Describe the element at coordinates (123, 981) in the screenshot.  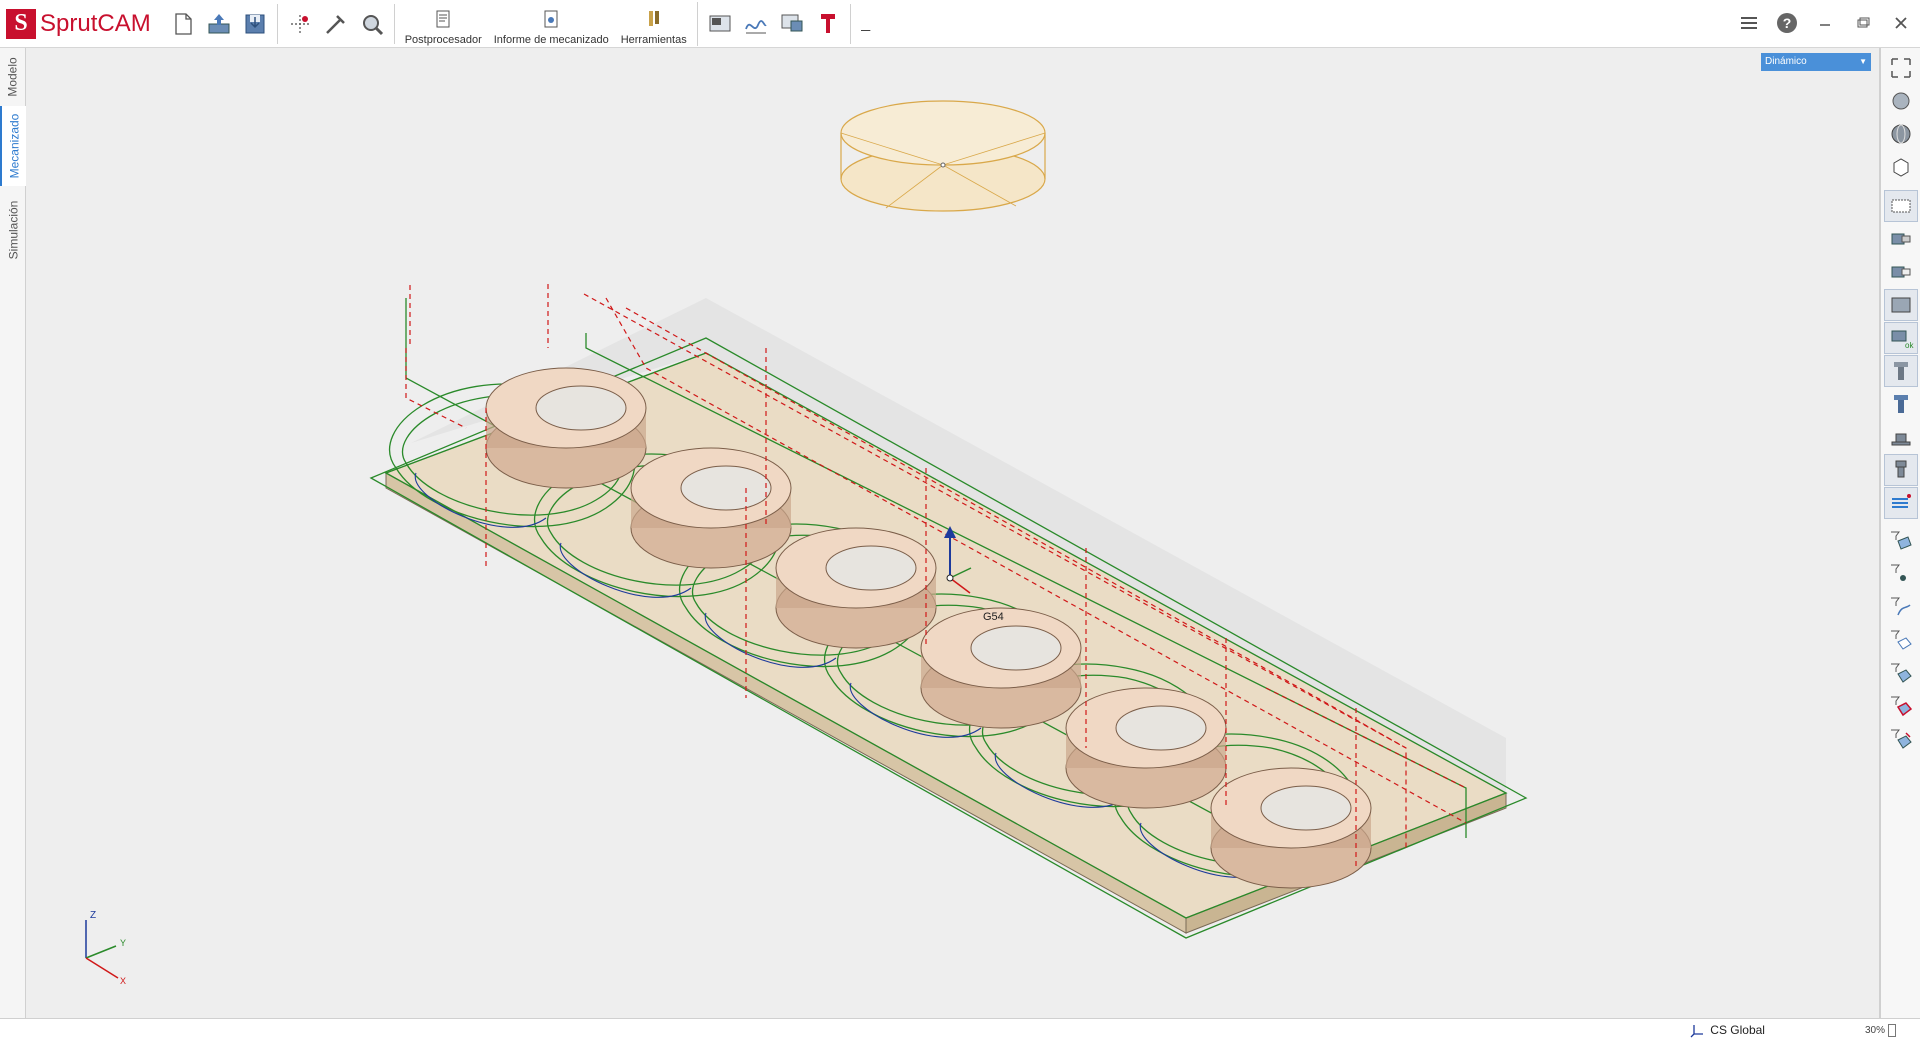
I see `axis-x-label: X` at that location.